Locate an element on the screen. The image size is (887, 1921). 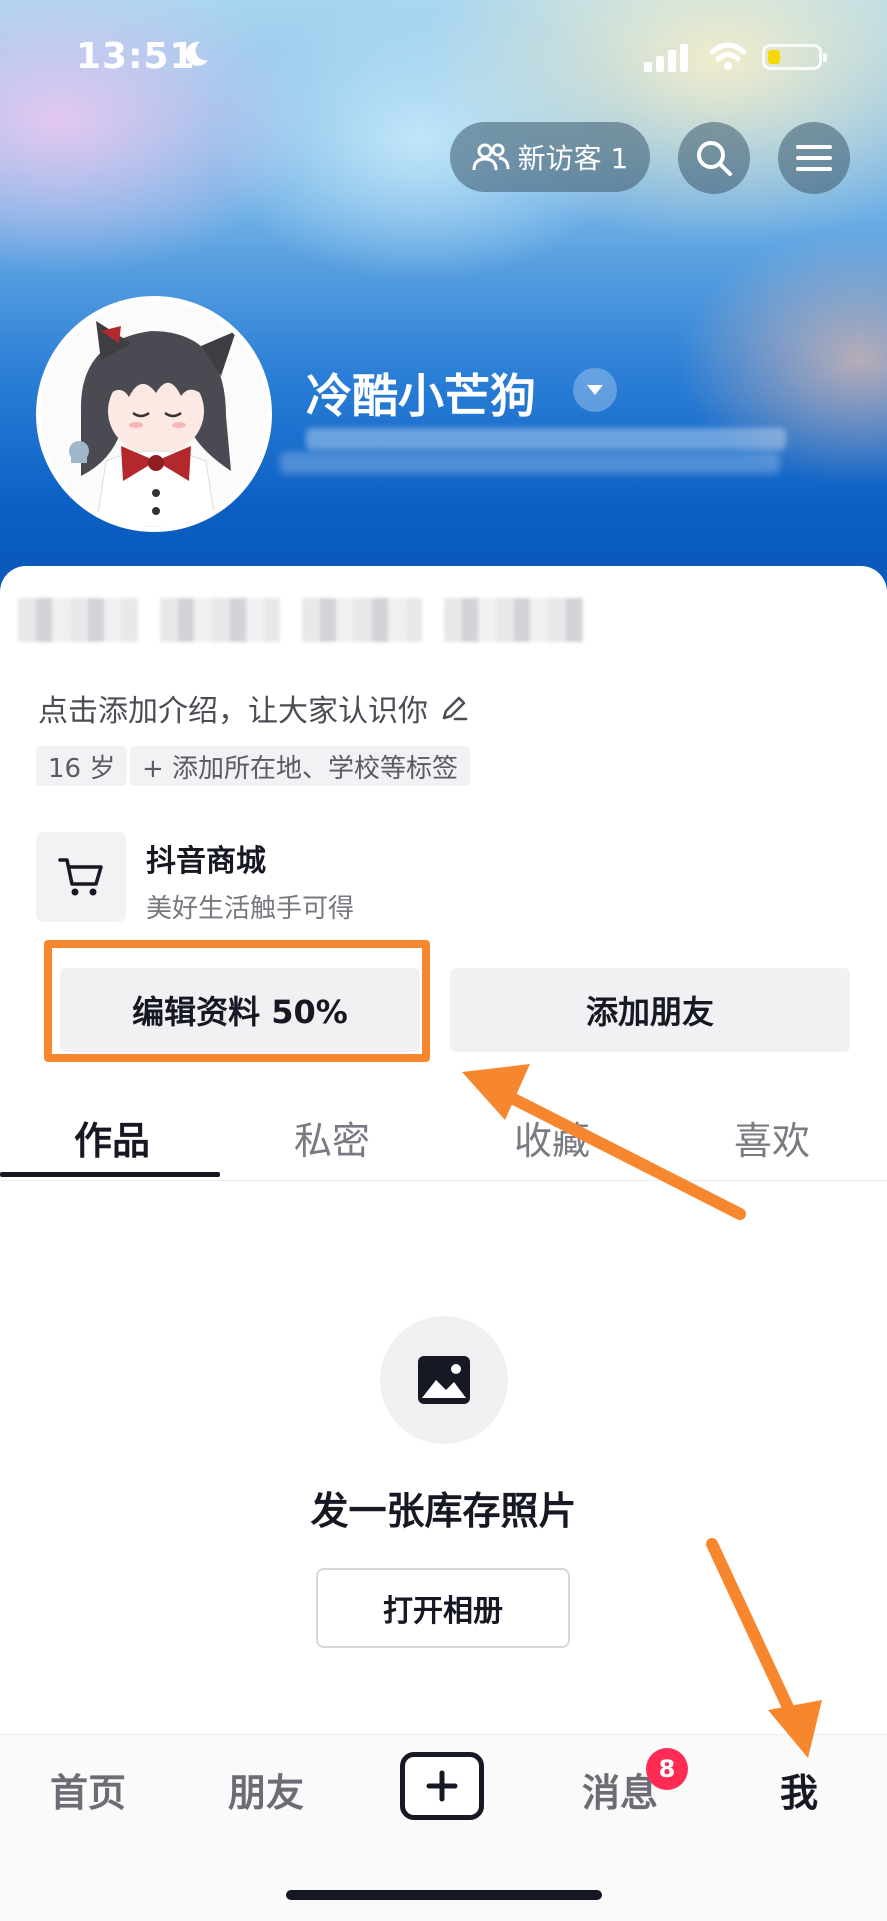
avatar-anime-character-image is located at coordinates (154, 414).